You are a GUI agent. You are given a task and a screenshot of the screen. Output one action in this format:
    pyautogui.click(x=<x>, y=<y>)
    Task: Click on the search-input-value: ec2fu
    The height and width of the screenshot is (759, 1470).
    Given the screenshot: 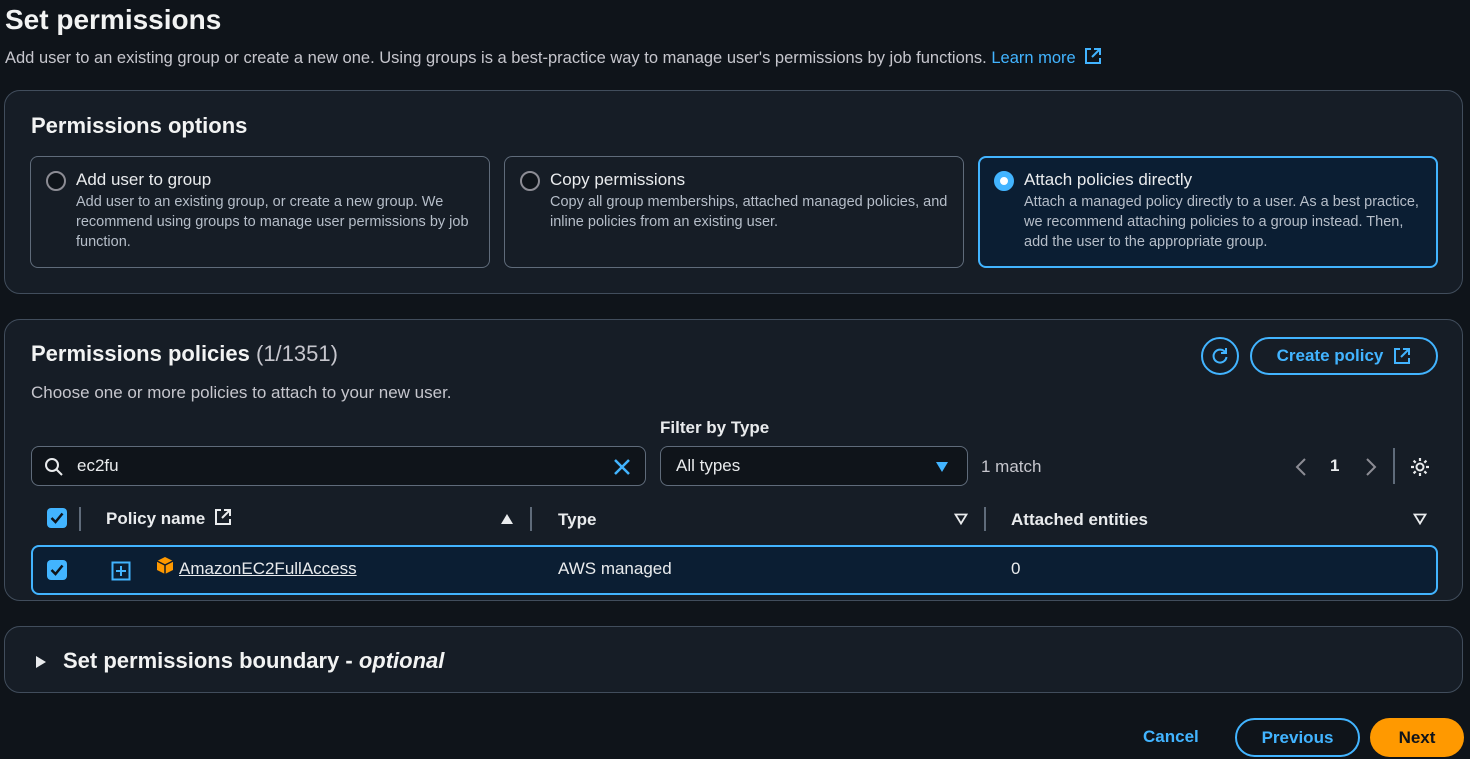 What is the action you would take?
    pyautogui.click(x=98, y=465)
    